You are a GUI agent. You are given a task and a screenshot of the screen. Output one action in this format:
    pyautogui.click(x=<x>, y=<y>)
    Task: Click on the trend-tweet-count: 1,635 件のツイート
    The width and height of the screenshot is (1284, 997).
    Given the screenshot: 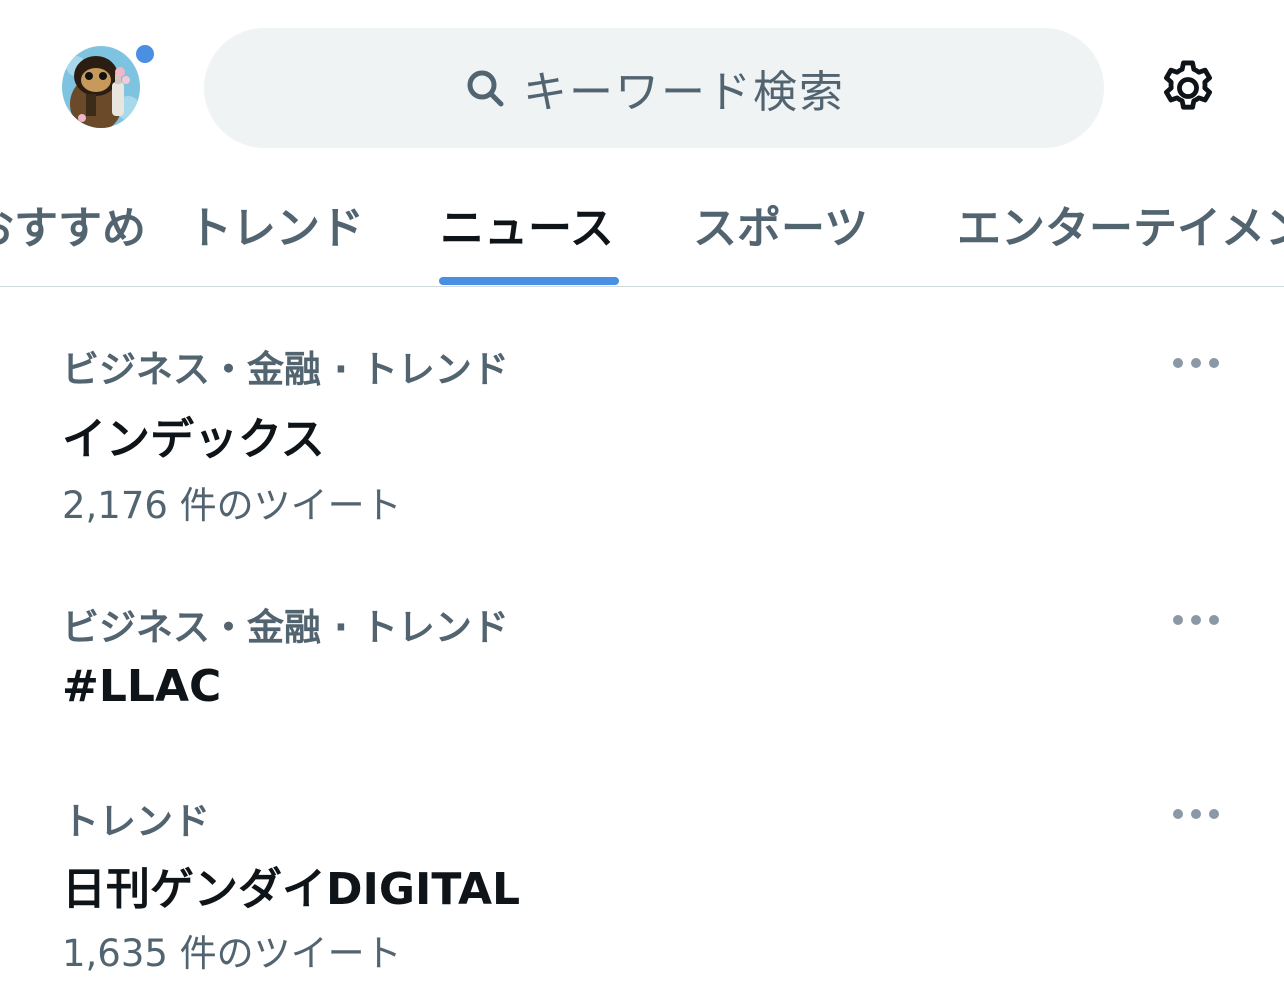 What is the action you would take?
    pyautogui.click(x=232, y=953)
    